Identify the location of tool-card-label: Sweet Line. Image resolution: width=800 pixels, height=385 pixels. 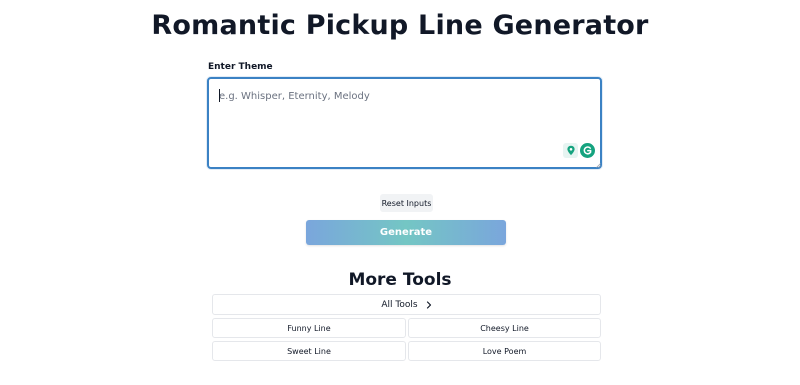
(309, 351).